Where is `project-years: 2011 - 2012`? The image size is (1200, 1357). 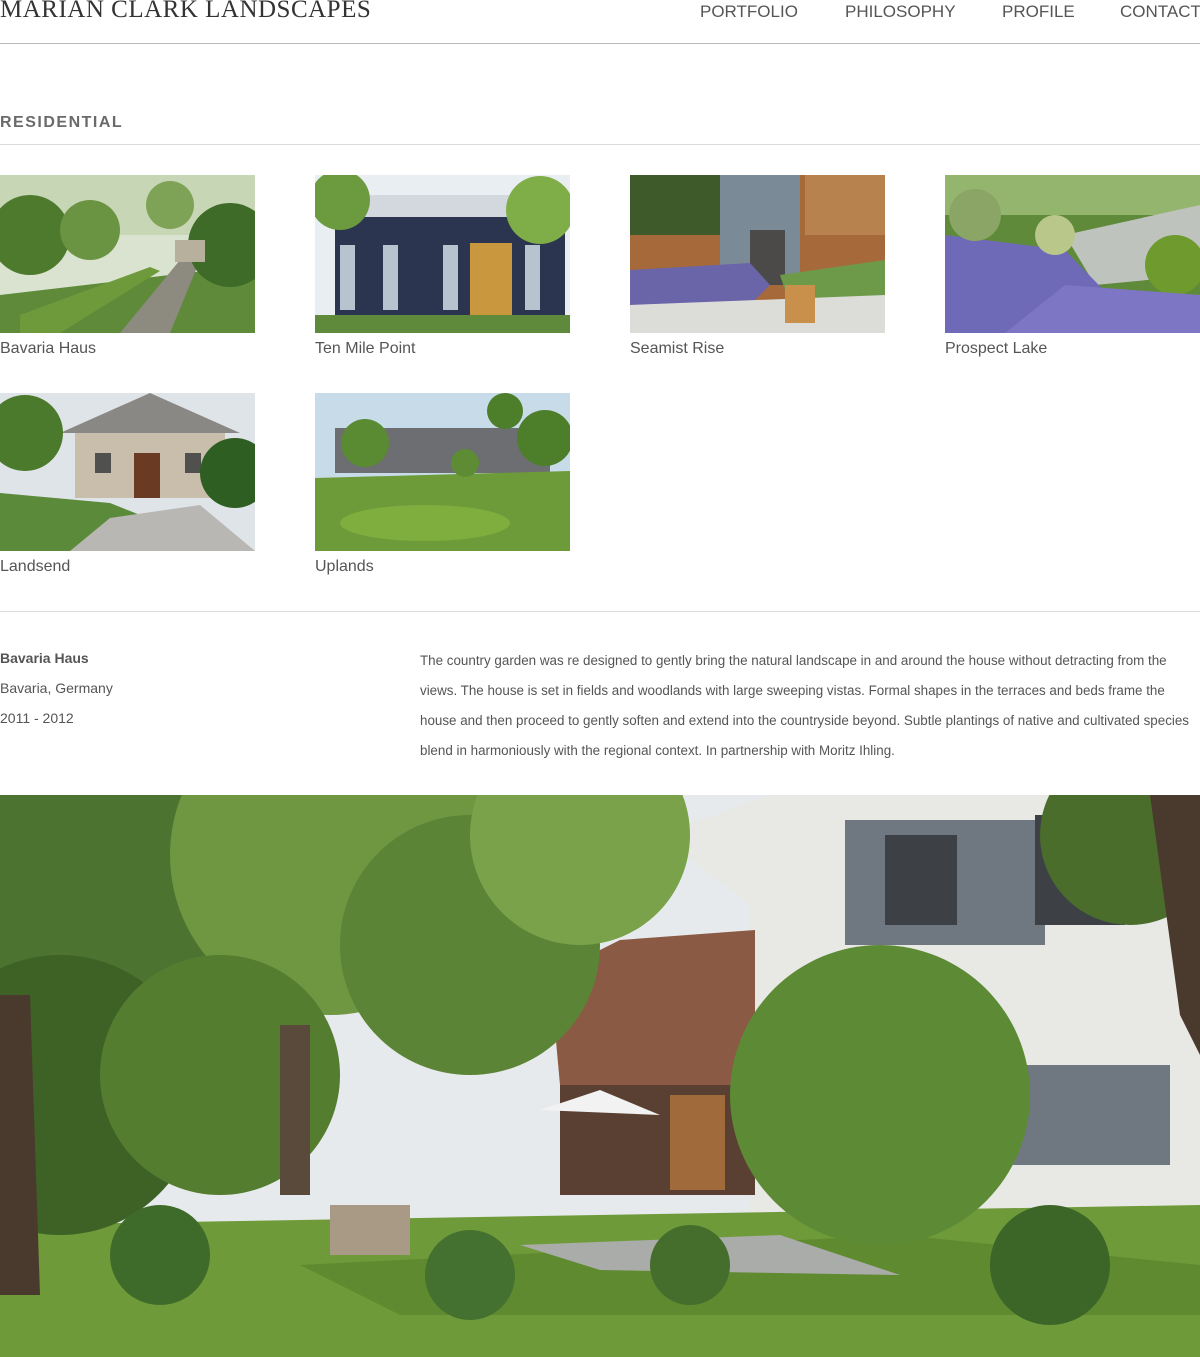
project-years: 2011 - 2012 is located at coordinates (37, 718).